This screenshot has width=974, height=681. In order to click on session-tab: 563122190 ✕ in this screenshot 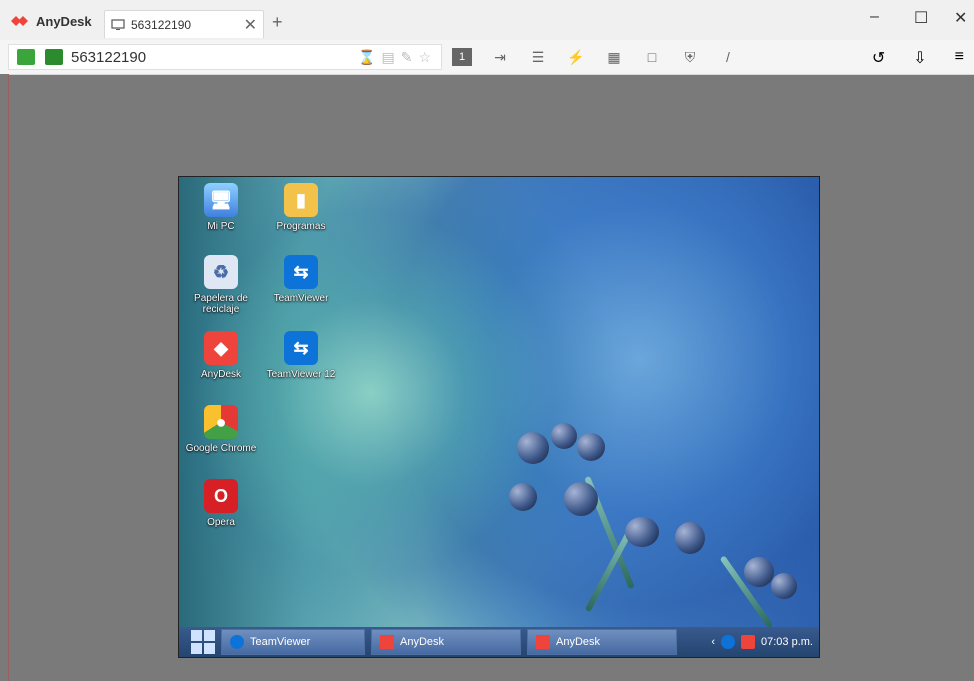, I will do `click(184, 24)`.